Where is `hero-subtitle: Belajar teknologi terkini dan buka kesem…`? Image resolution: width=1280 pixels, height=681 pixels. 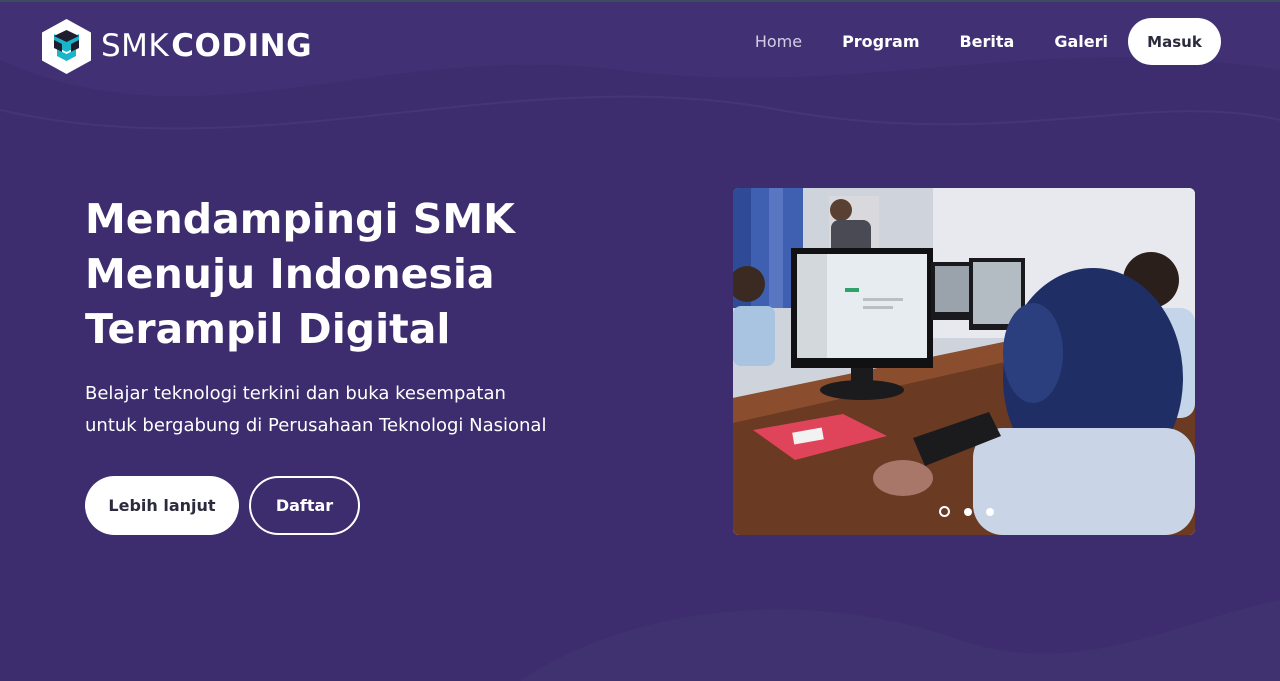 hero-subtitle: Belajar teknologi terkini dan buka kesem… is located at coordinates (365, 410).